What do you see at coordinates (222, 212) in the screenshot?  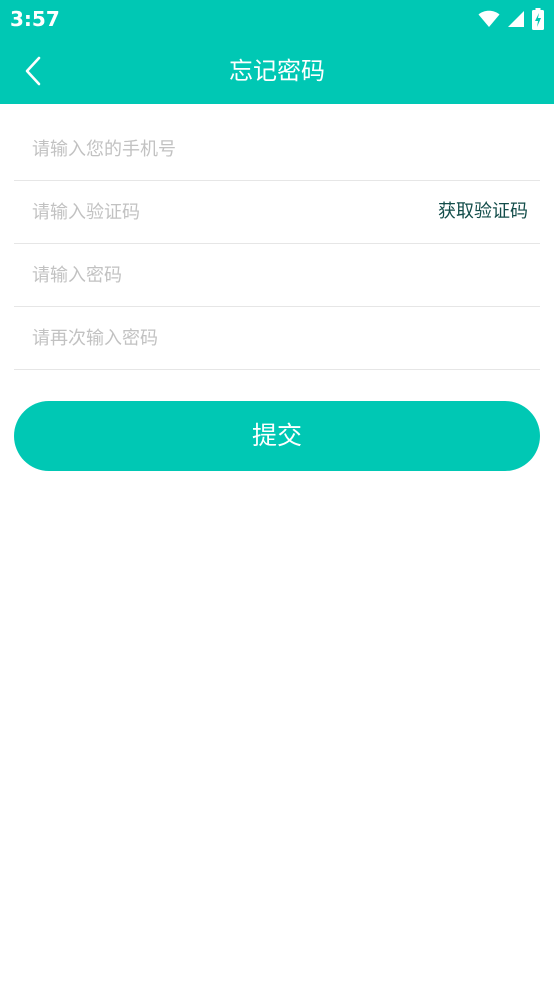 I see `verification-code-input` at bounding box center [222, 212].